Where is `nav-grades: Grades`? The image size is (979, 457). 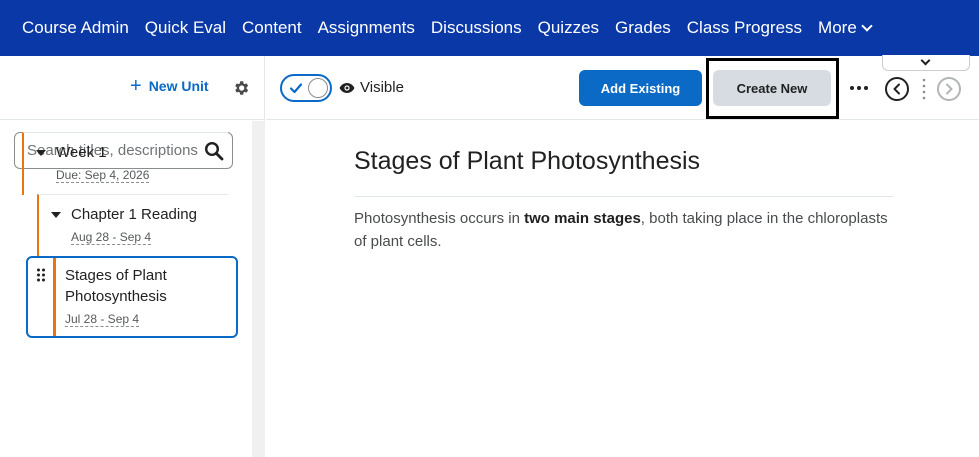 nav-grades: Grades is located at coordinates (643, 28).